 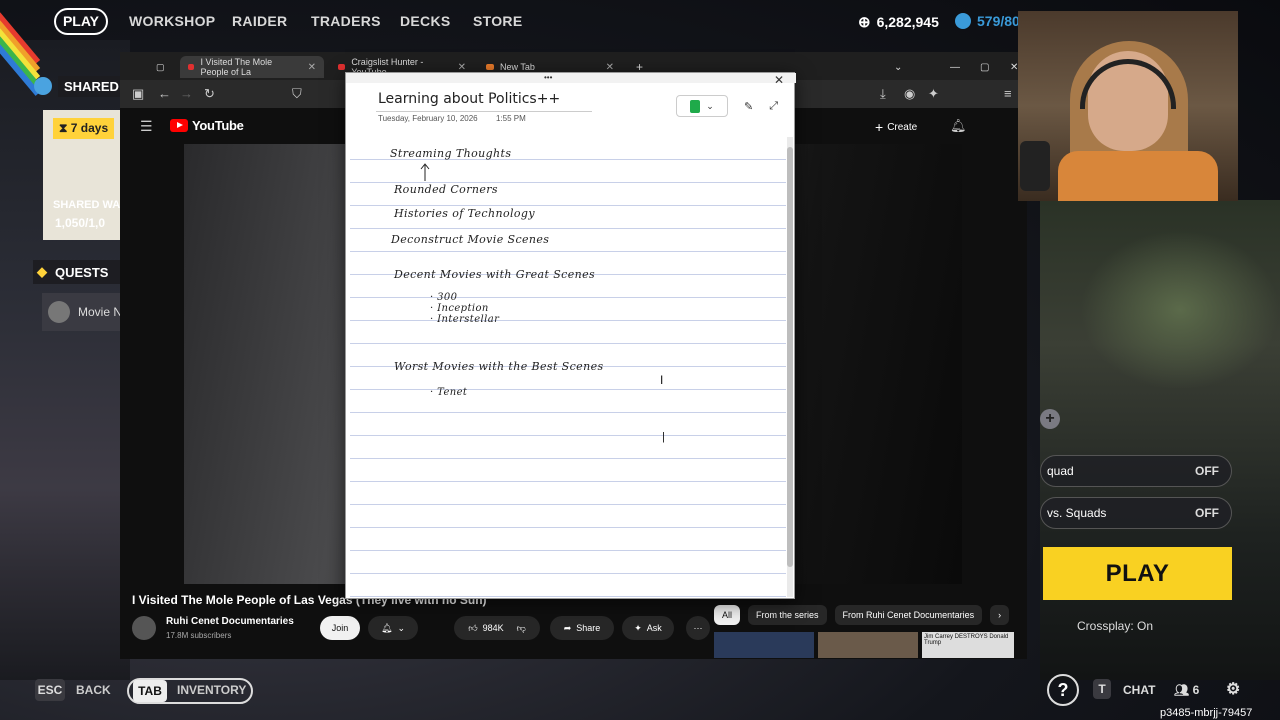 What do you see at coordinates (582, 628) in the screenshot?
I see `share-button: ➦ Share` at bounding box center [582, 628].